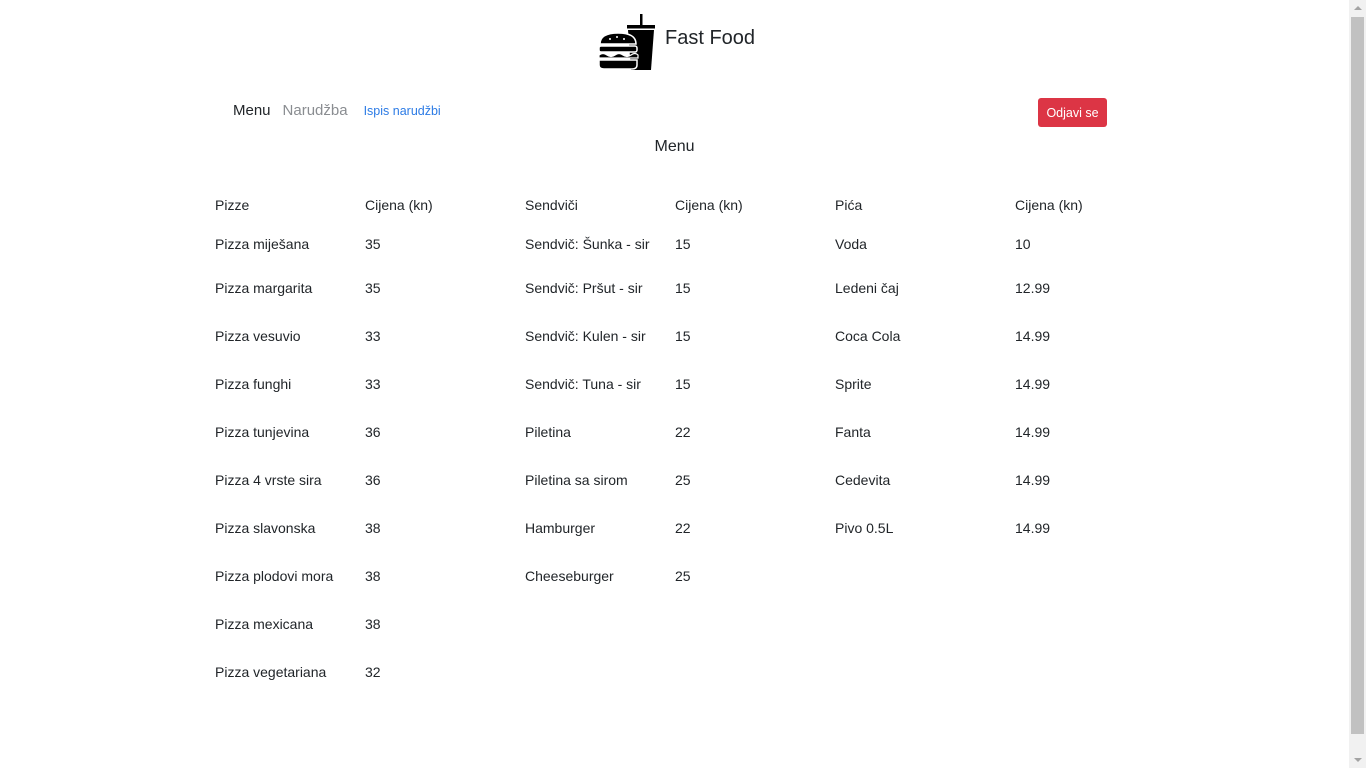 This screenshot has height=768, width=1366. What do you see at coordinates (340, 384) in the screenshot?
I see `table-row: Pizza funghi 33` at bounding box center [340, 384].